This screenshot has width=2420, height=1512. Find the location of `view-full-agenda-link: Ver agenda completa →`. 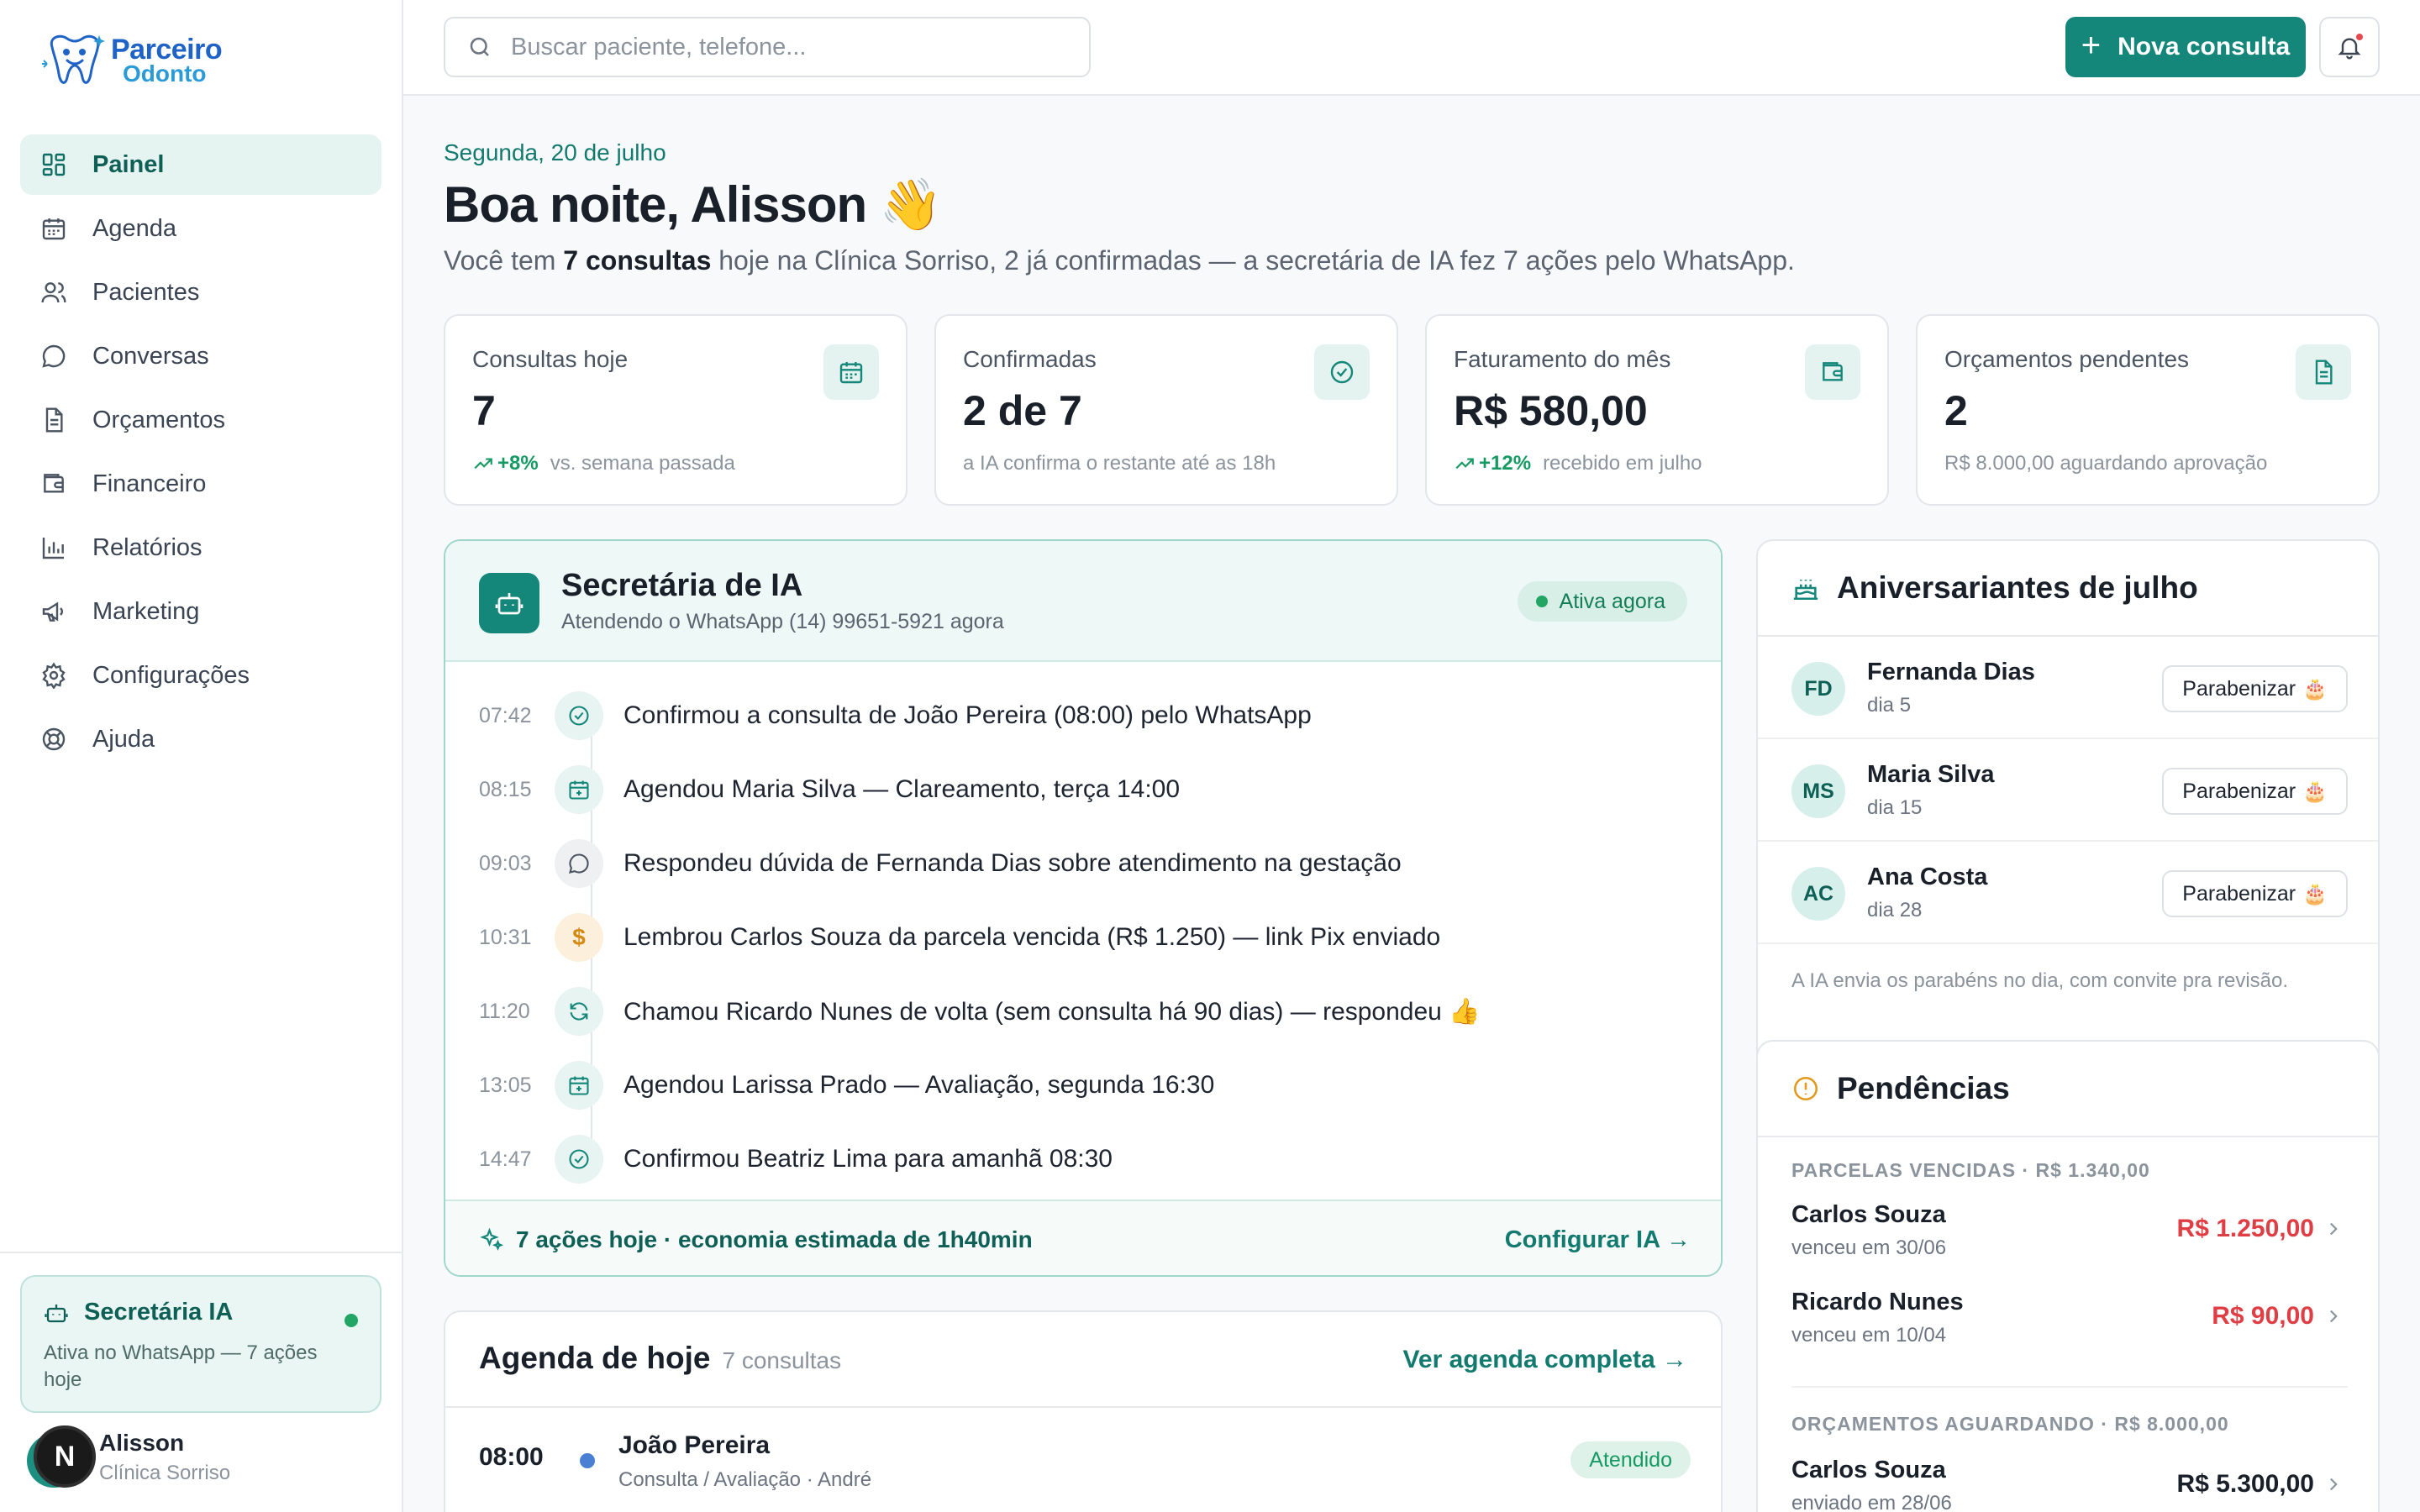

view-full-agenda-link: Ver agenda completa → is located at coordinates (1545, 1360).